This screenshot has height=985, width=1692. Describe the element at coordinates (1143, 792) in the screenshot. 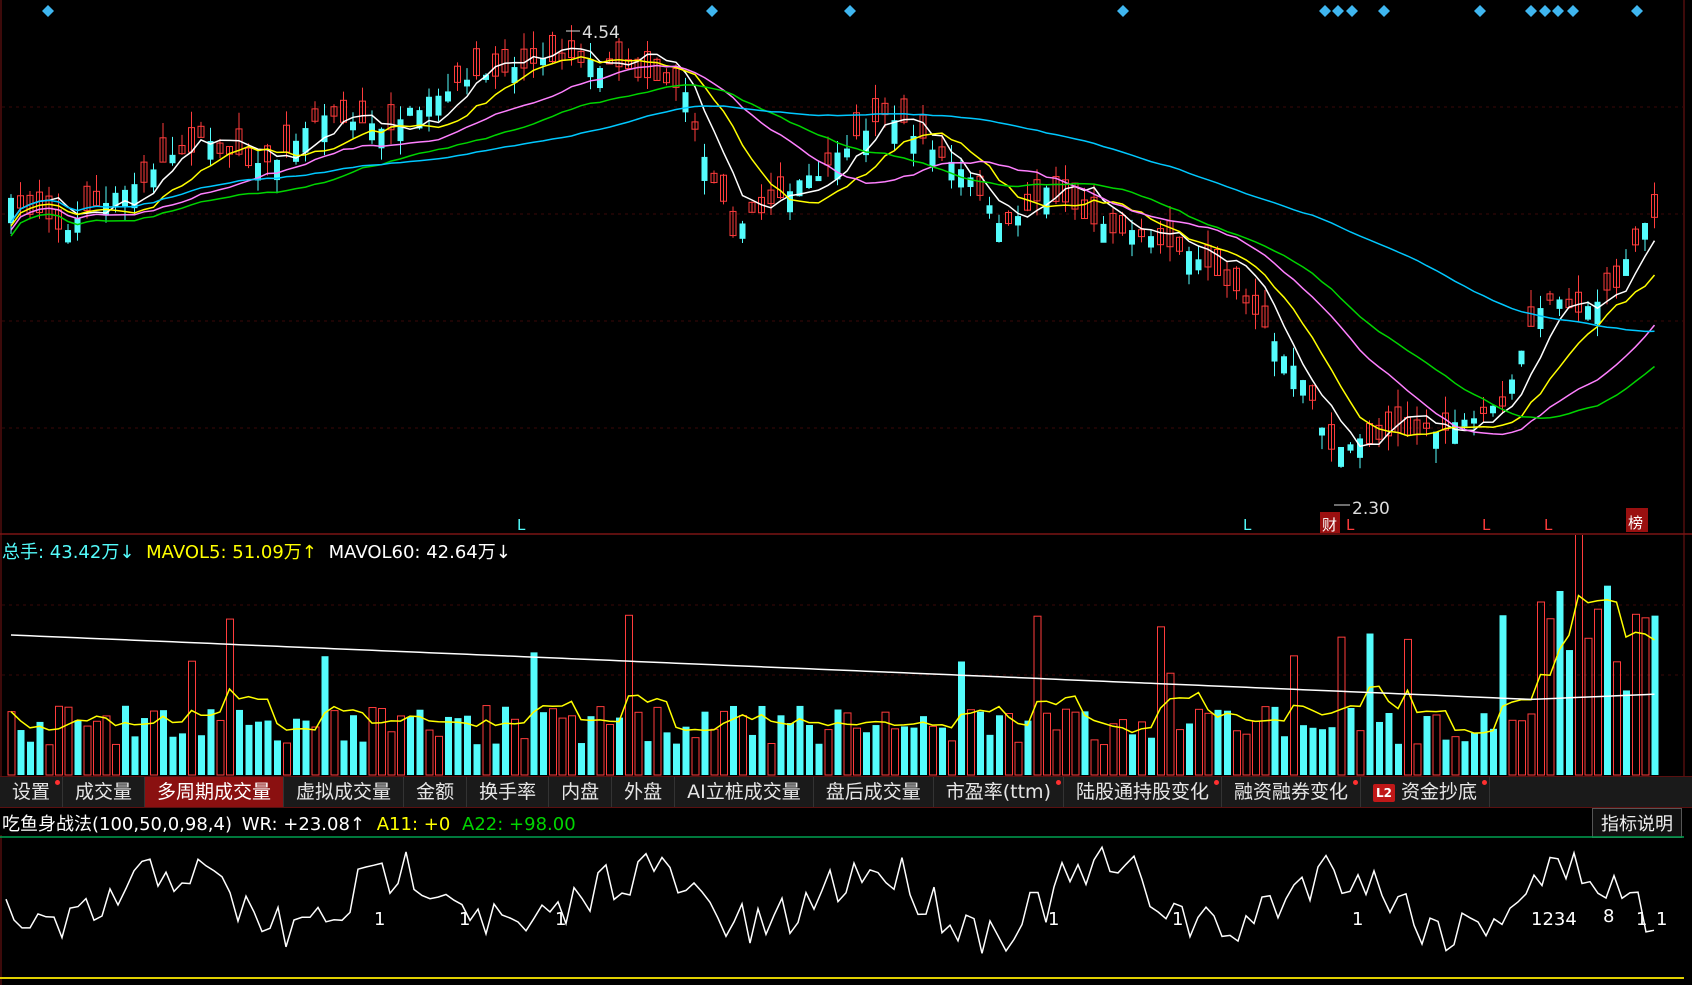

I see `tab-11: 陆股通持股变化` at that location.